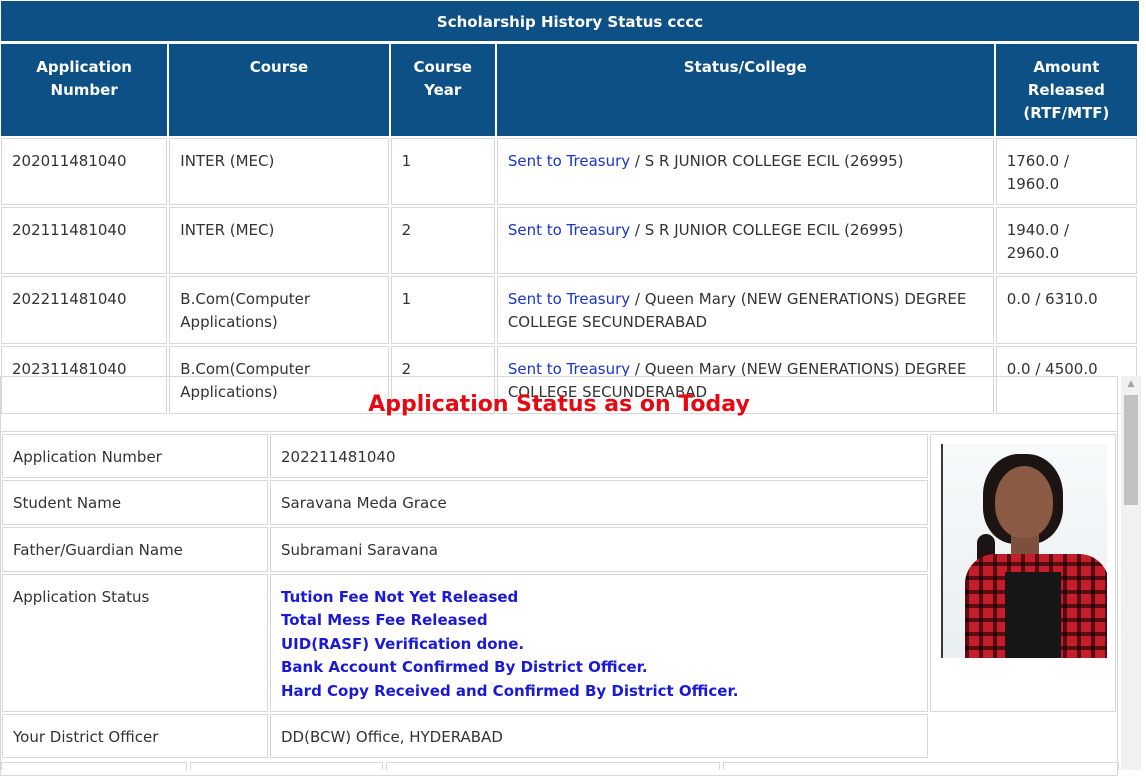  I want to click on student-photo-cell, so click(1023, 573).